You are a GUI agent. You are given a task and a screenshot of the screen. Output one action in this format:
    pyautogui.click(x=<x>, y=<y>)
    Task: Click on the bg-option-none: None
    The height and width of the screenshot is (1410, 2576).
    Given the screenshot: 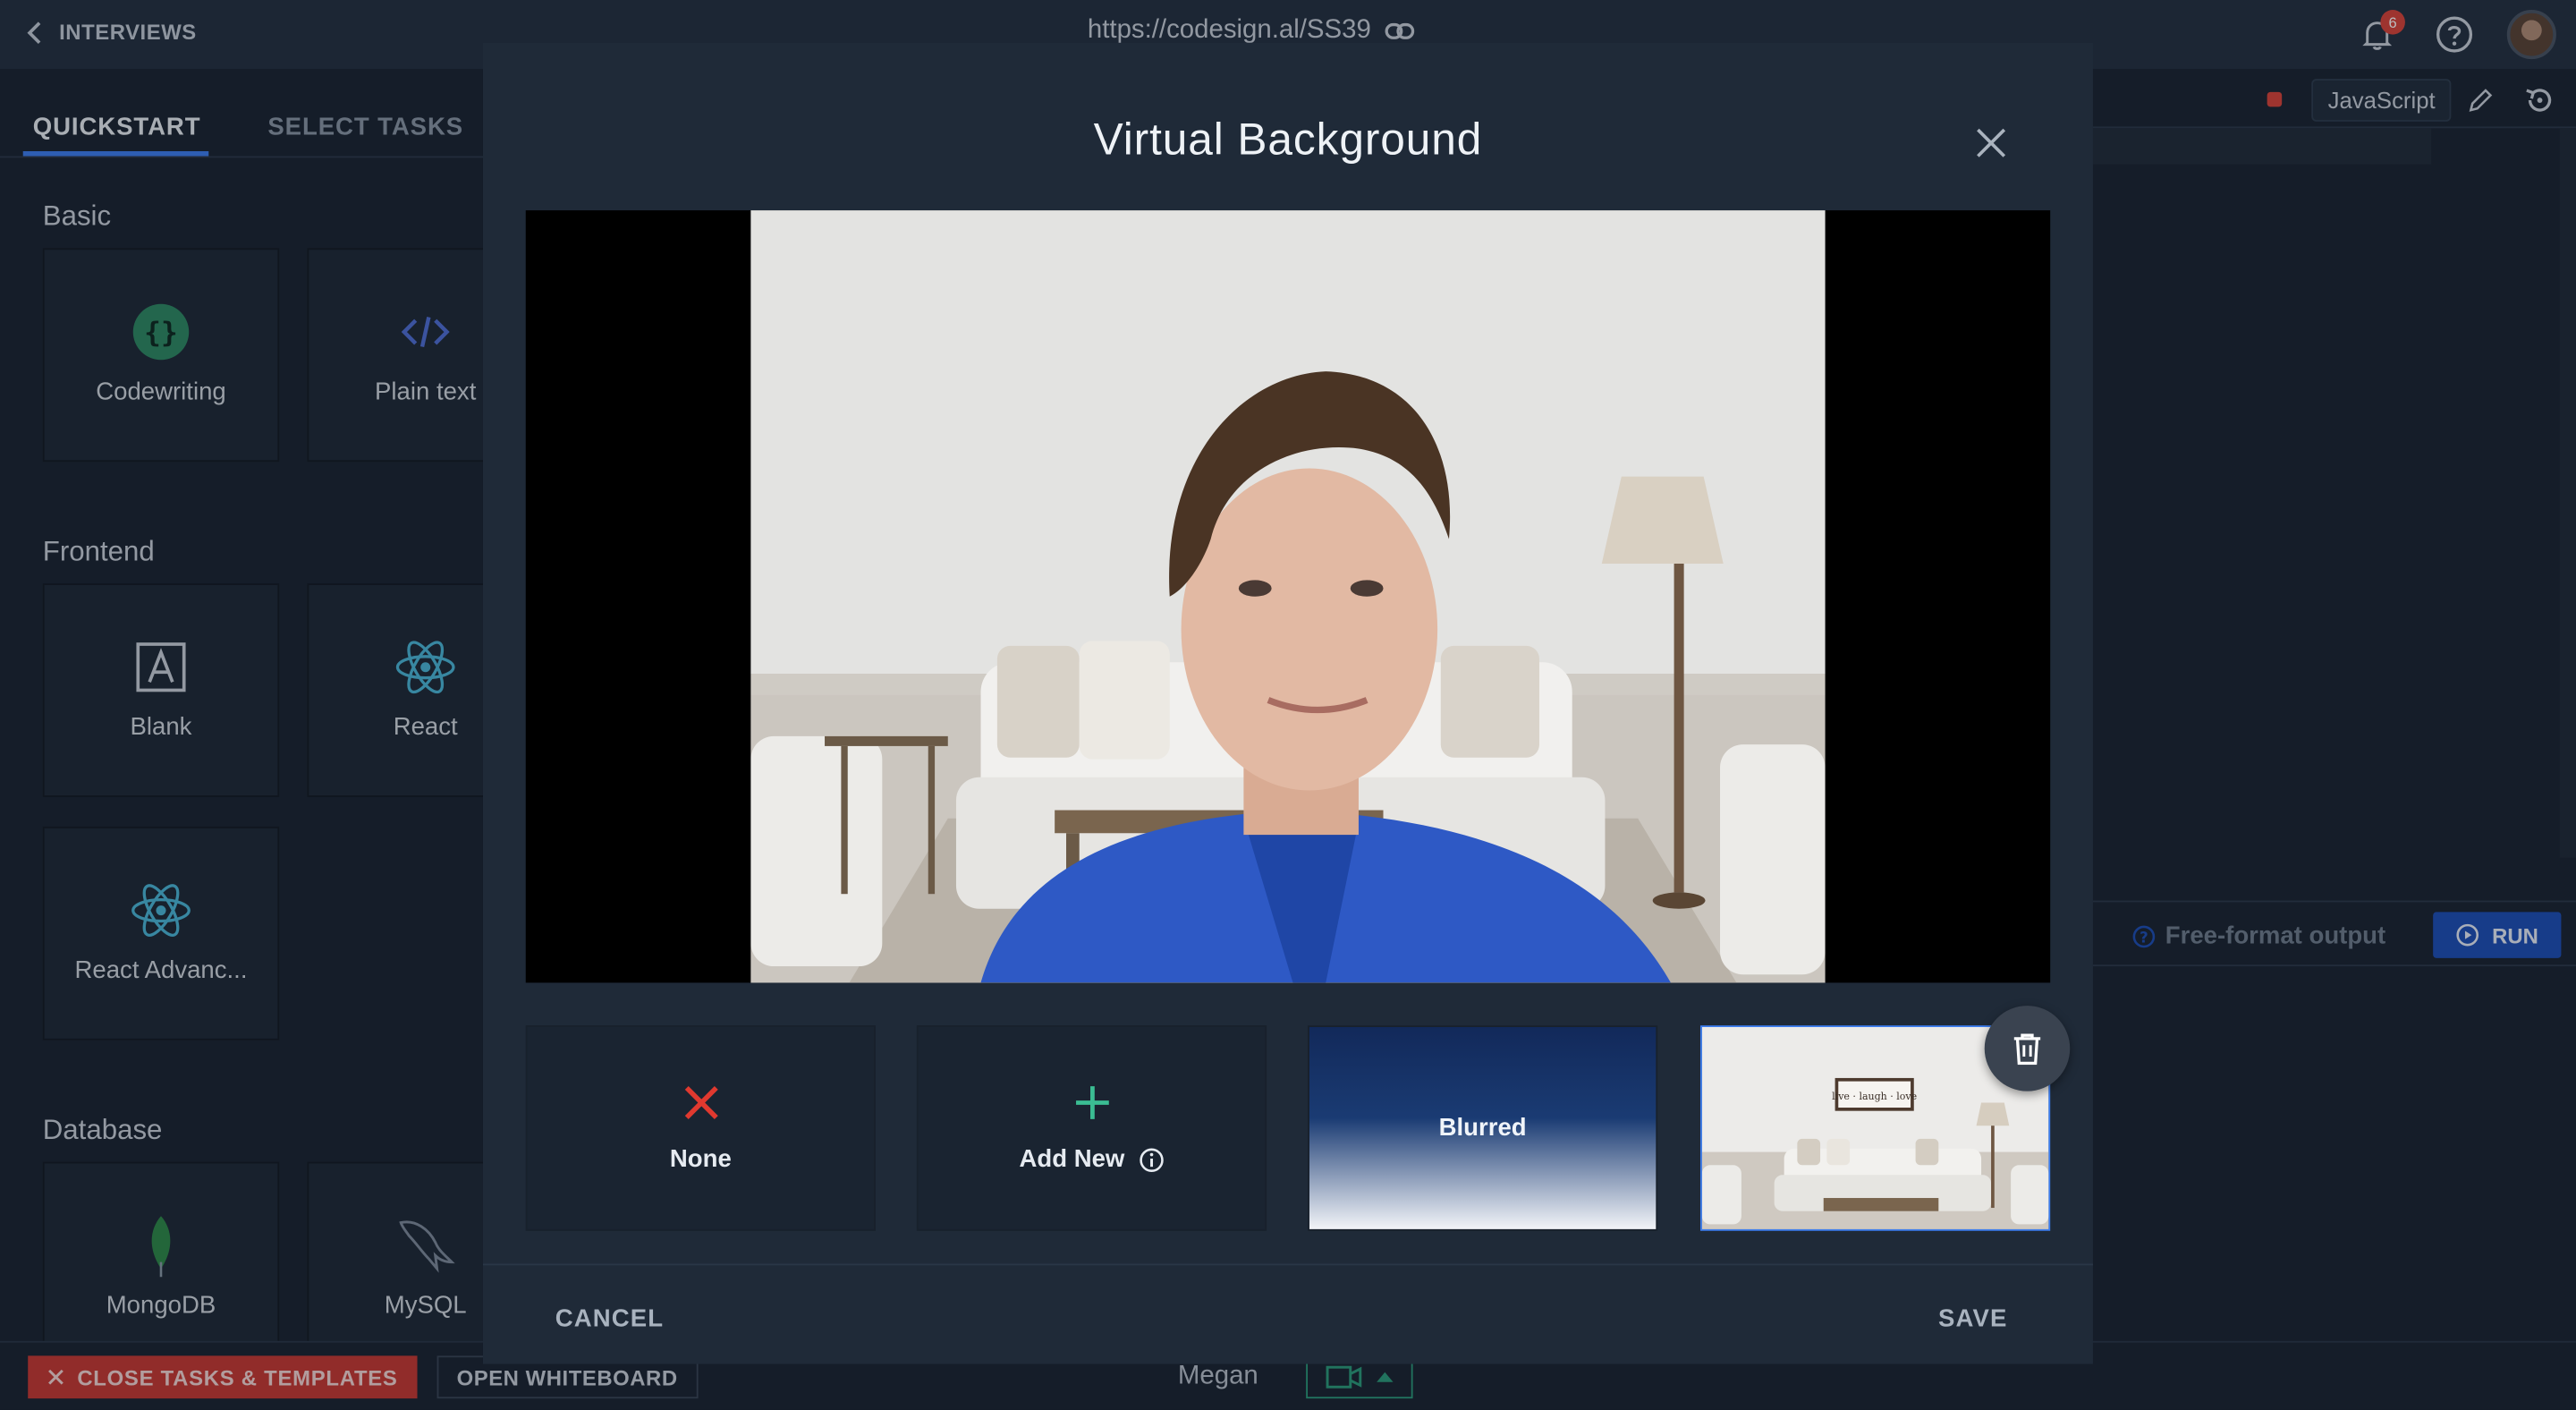 What is the action you would take?
    pyautogui.click(x=700, y=1128)
    